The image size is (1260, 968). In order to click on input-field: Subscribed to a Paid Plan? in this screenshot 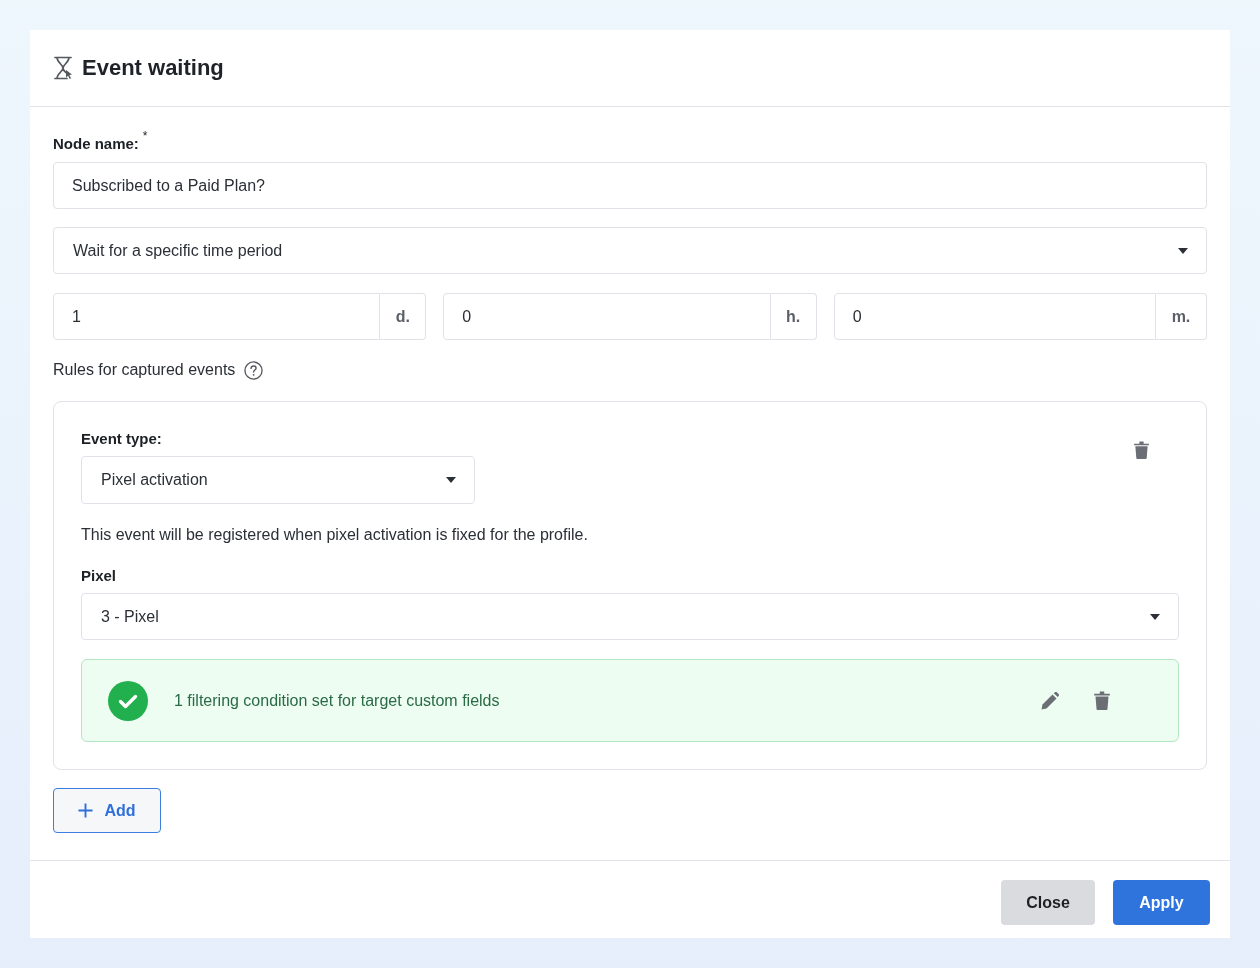, I will do `click(630, 185)`.